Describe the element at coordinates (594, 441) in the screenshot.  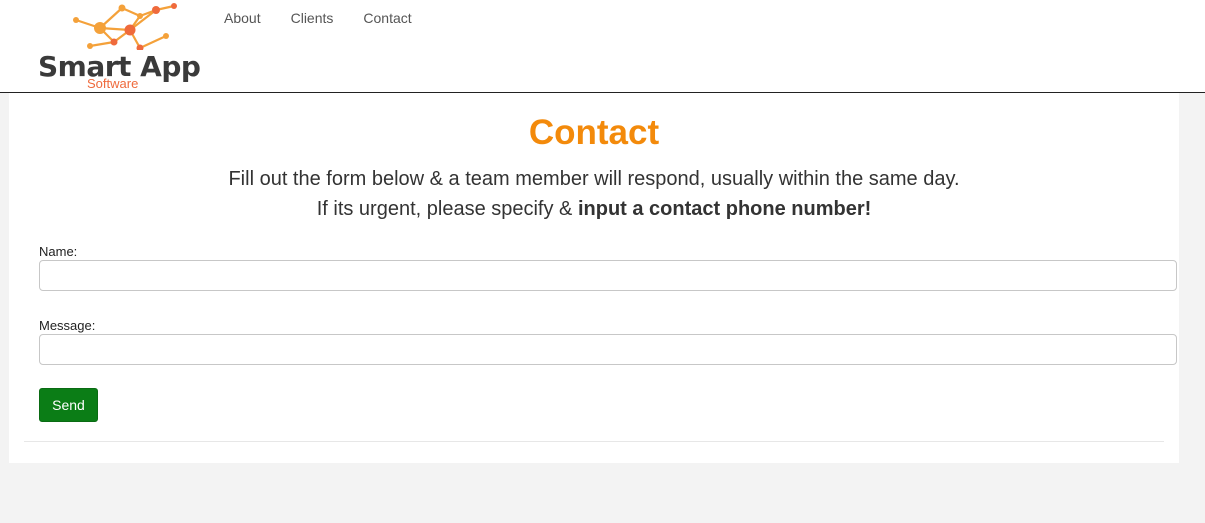
I see `form-divider` at that location.